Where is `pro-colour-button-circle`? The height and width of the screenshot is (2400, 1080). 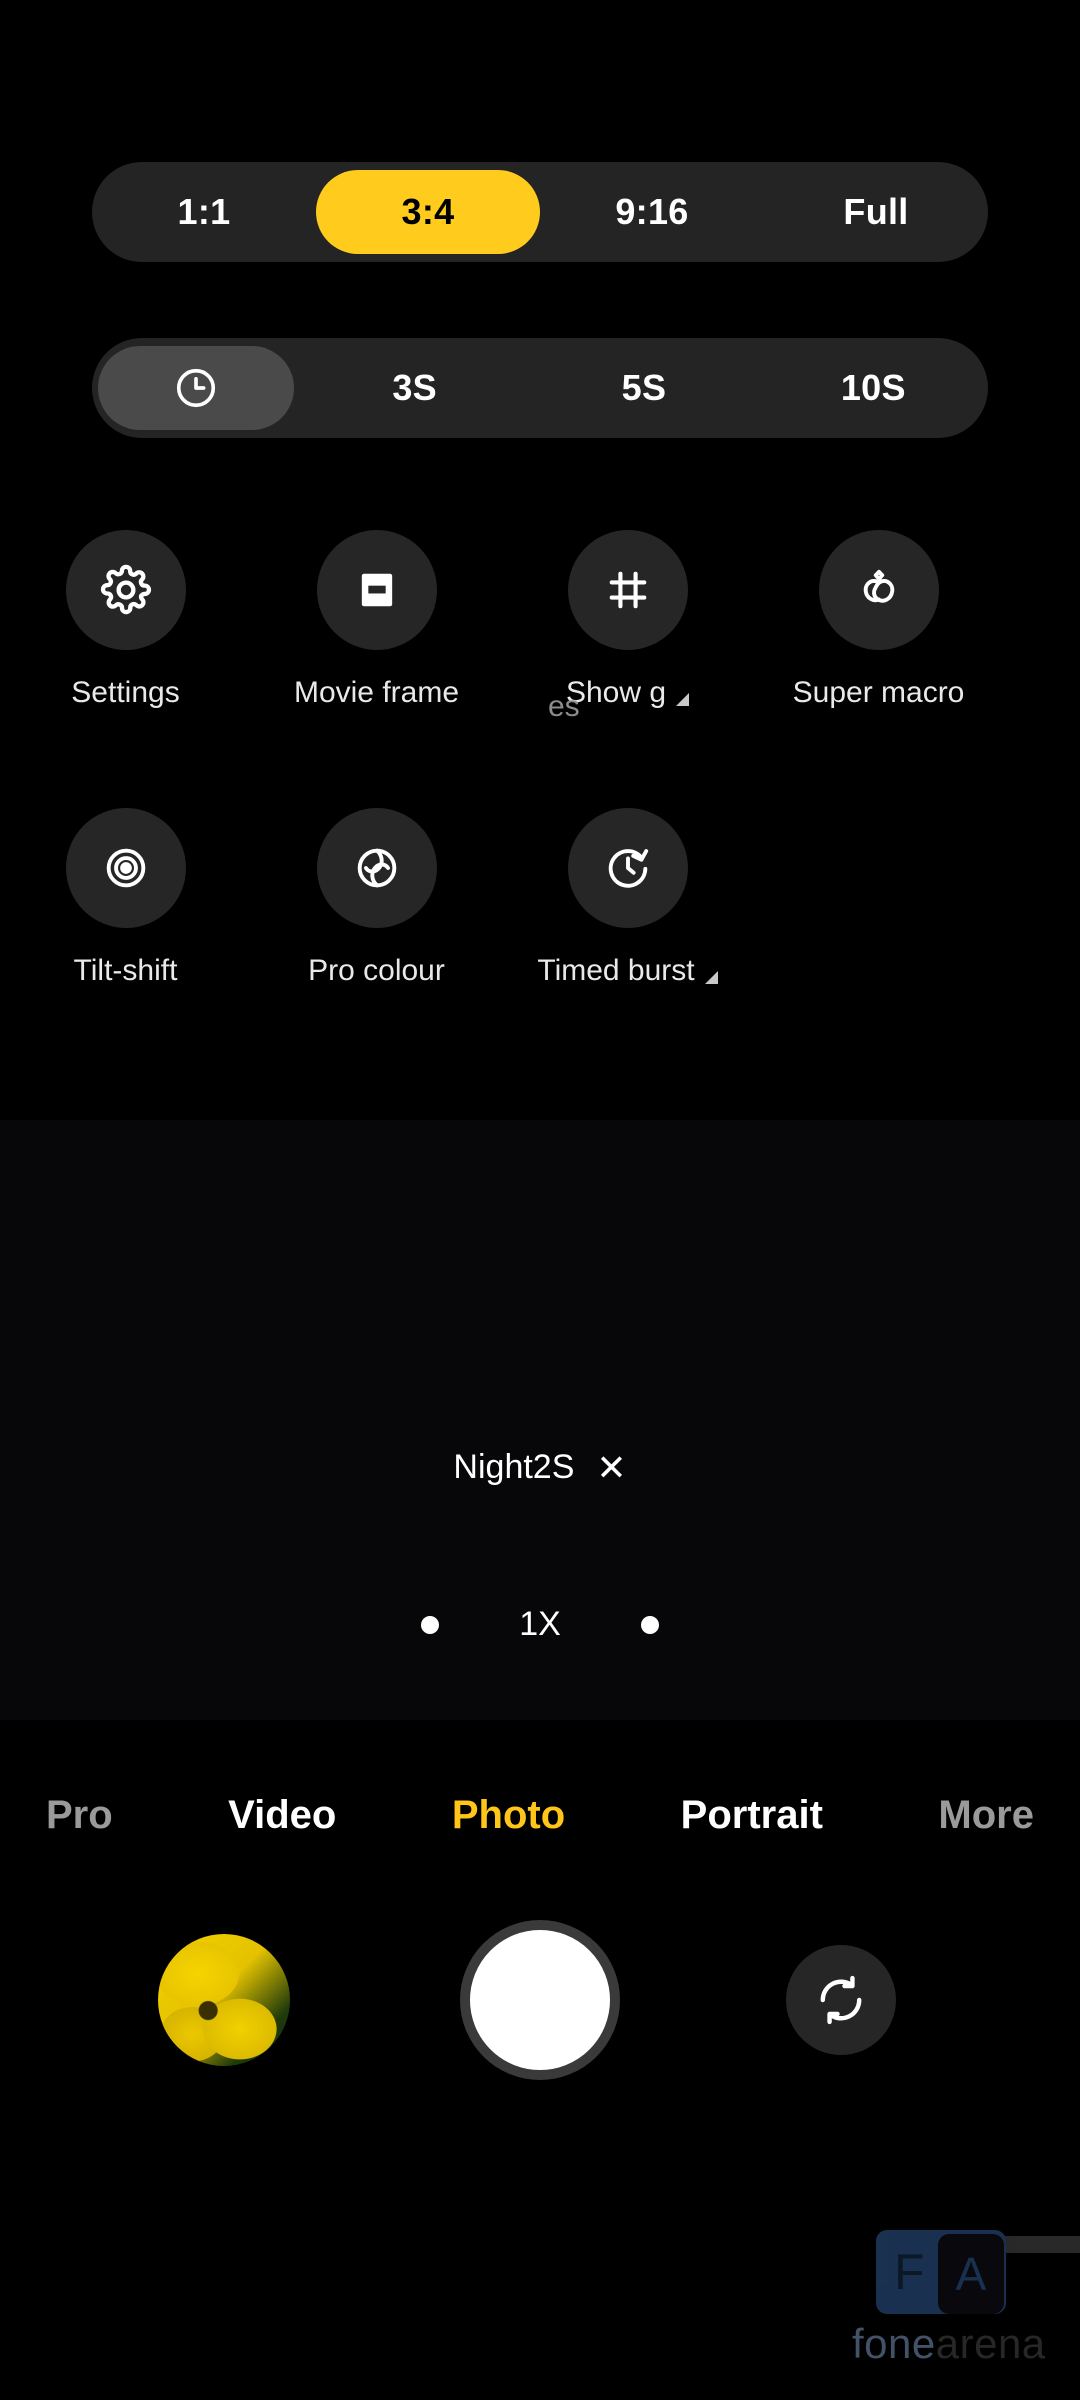
pro-colour-button-circle is located at coordinates (376, 868).